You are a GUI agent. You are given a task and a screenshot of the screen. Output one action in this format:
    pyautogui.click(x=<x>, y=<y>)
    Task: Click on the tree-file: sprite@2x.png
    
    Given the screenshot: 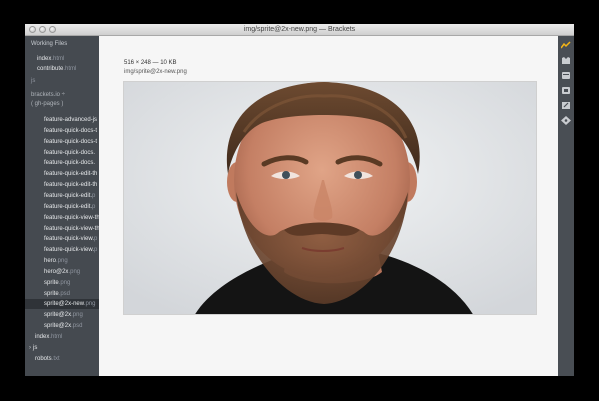 What is the action you would take?
    pyautogui.click(x=62, y=315)
    